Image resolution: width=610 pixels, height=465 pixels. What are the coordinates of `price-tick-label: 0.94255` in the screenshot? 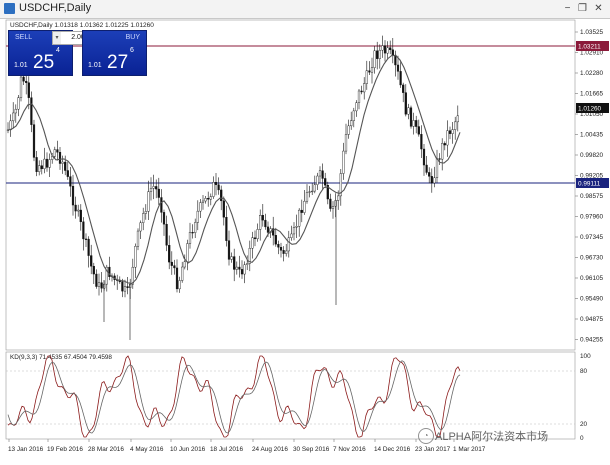 It's located at (592, 340).